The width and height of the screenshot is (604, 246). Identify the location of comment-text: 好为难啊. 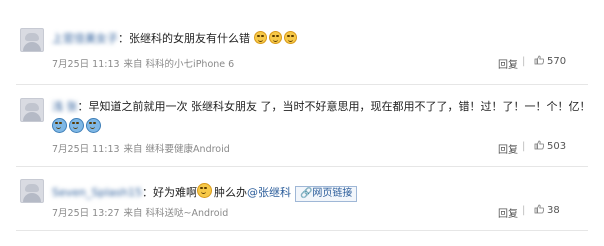
(174, 192).